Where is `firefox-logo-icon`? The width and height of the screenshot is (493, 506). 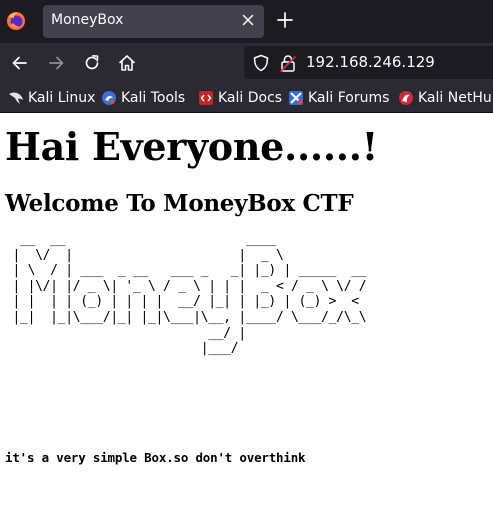 firefox-logo-icon is located at coordinates (16, 21).